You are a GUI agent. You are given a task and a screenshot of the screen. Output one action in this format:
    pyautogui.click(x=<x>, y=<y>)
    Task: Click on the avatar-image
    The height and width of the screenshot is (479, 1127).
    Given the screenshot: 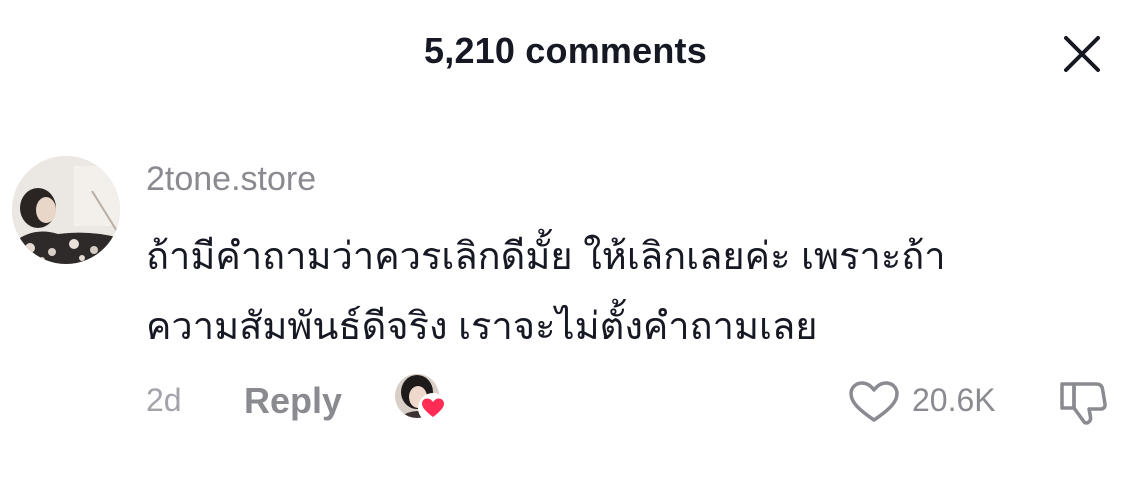 What is the action you would take?
    pyautogui.click(x=66, y=210)
    